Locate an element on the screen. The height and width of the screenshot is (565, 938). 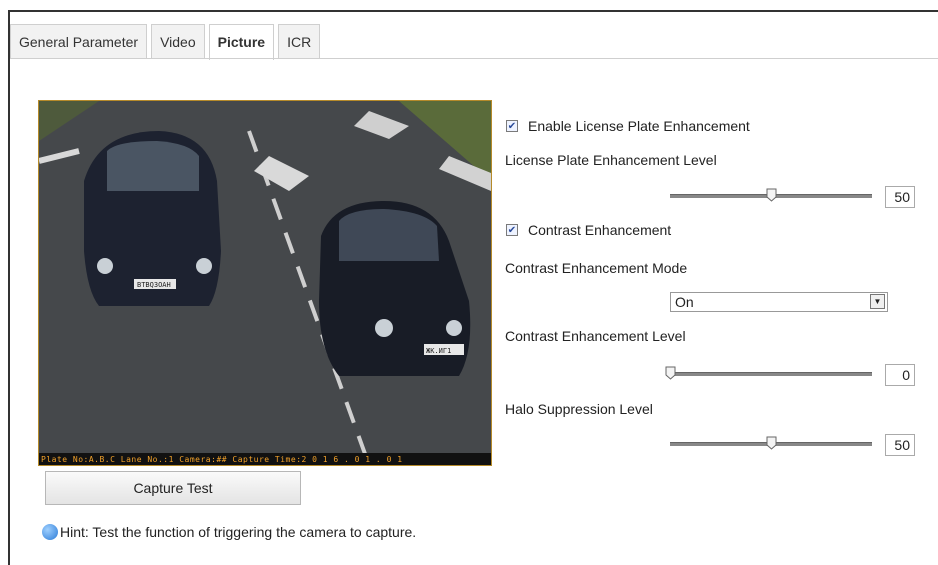
contrast-enhancement-label: Contrast Enhancement is located at coordinates (600, 230).